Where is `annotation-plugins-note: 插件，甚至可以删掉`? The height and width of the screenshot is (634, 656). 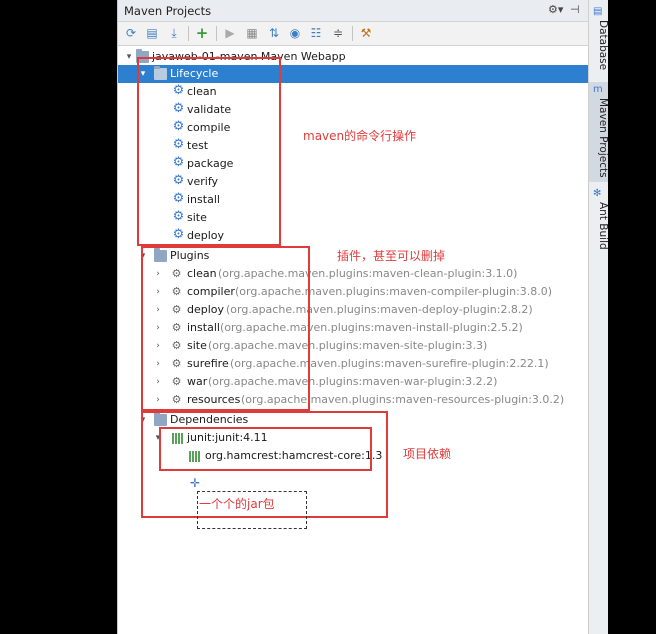
annotation-plugins-note: 插件，甚至可以删掉 is located at coordinates (391, 256).